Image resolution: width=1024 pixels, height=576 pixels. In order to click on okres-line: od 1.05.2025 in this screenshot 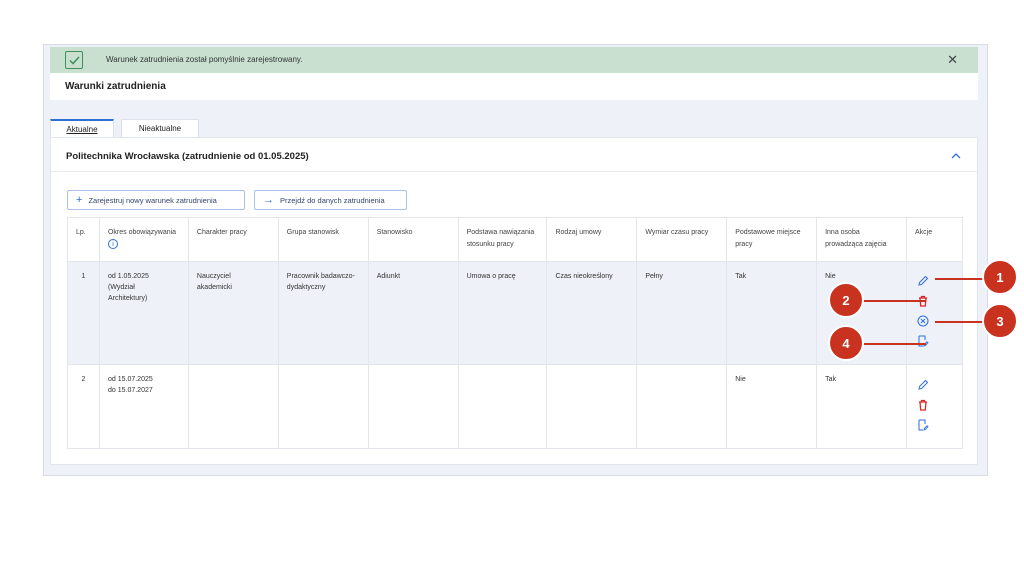, I will do `click(128, 276)`.